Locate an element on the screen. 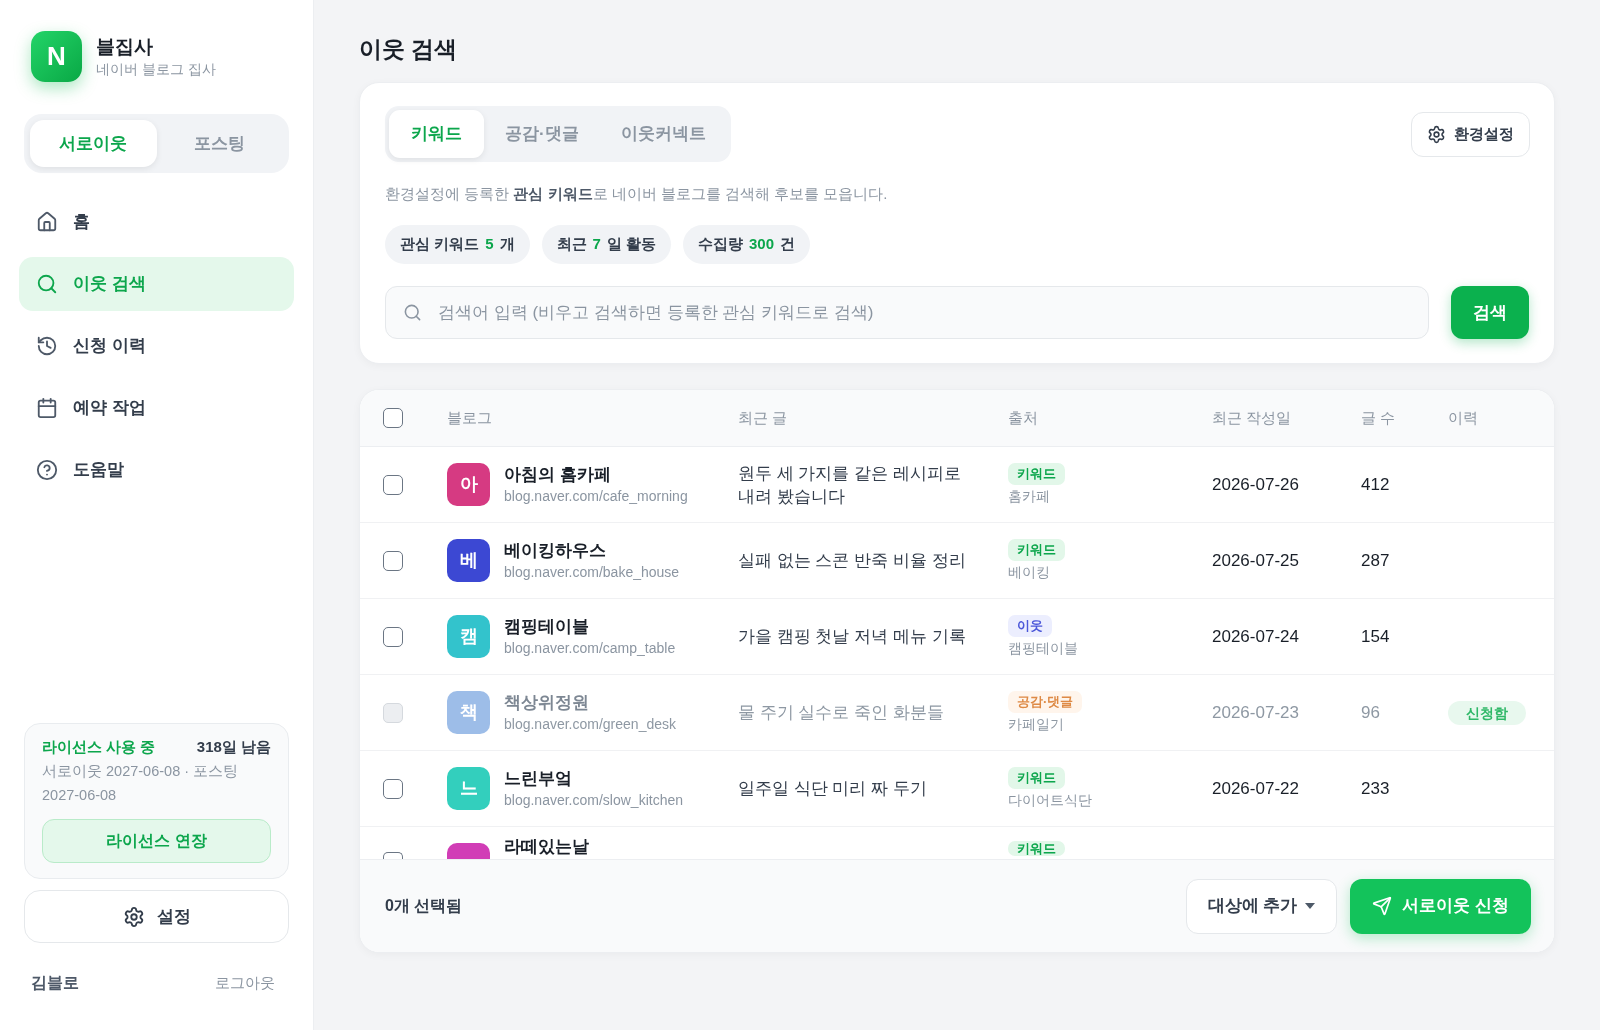 The height and width of the screenshot is (1030, 1600). recent-post: 실패 없는 스콘 반죽 비율 정리 is located at coordinates (852, 561).